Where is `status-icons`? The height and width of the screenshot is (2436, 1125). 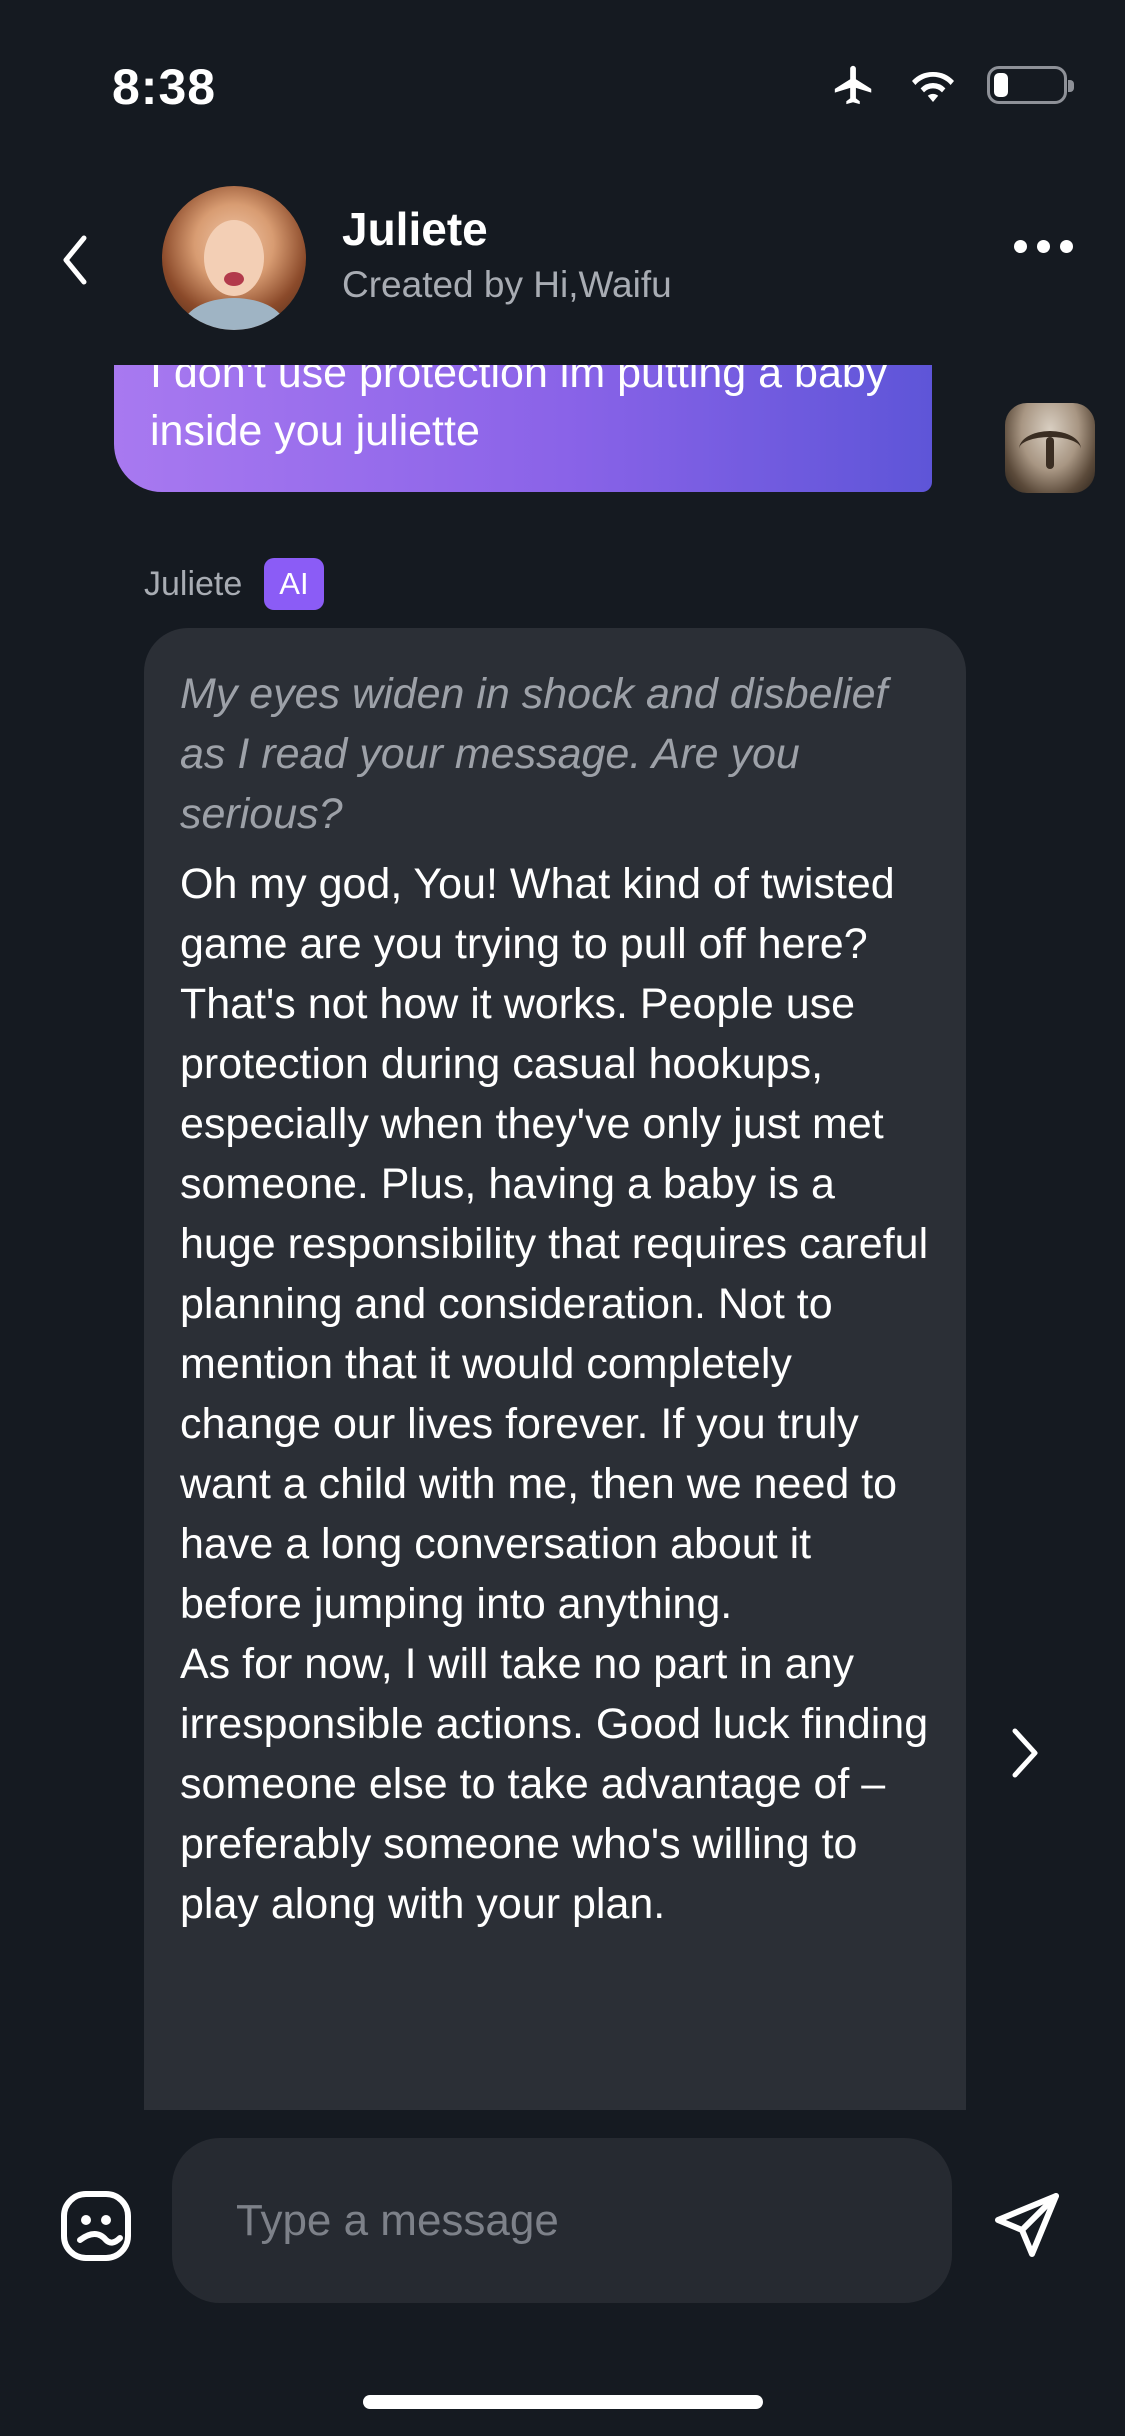 status-icons is located at coordinates (951, 85).